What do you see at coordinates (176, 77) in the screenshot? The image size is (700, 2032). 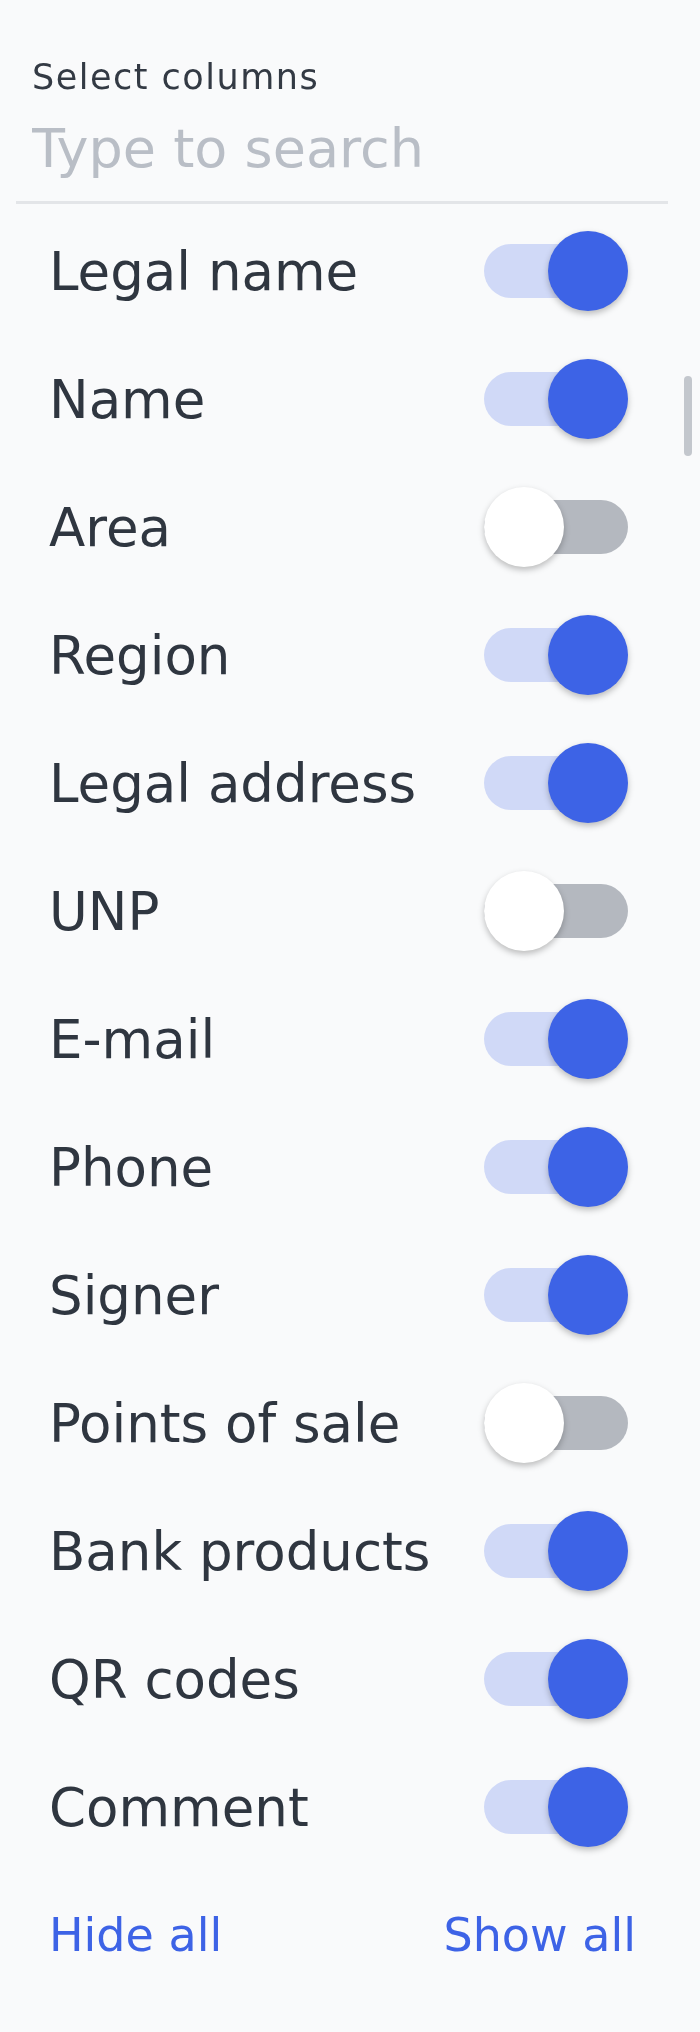 I see `panel-title: Select columns` at bounding box center [176, 77].